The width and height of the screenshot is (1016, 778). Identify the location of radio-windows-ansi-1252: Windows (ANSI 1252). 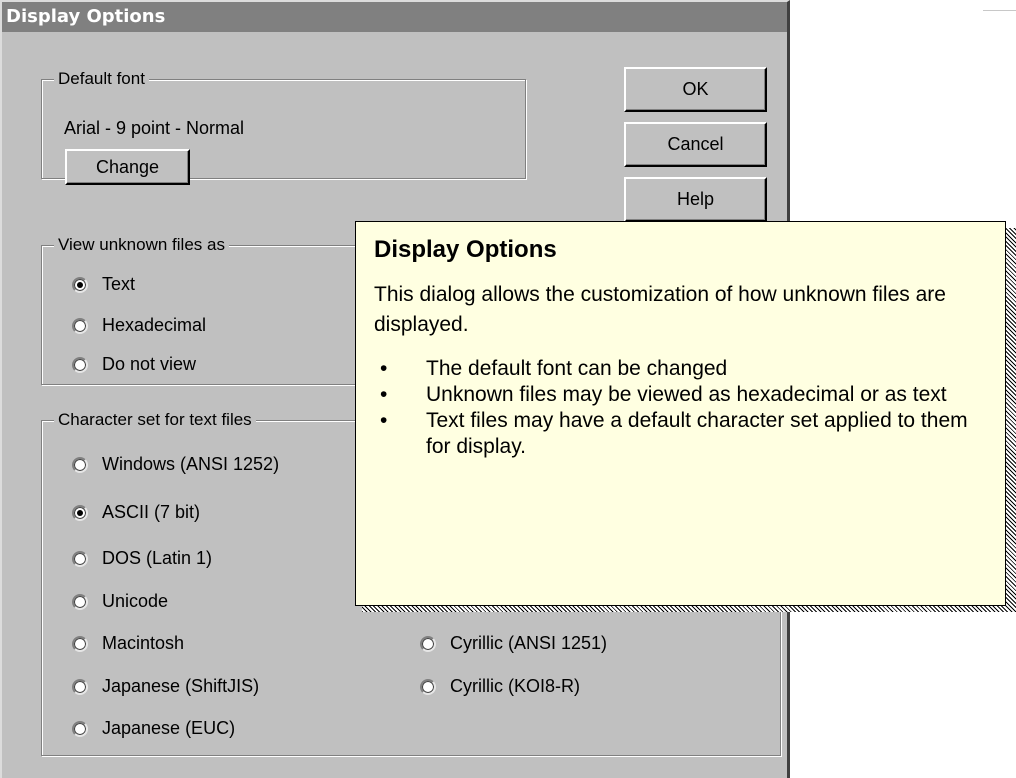
(175, 464).